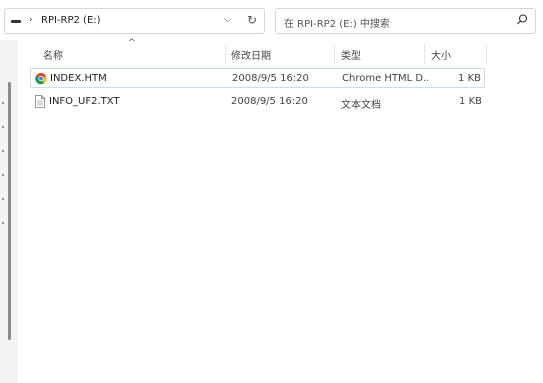  What do you see at coordinates (16, 21) in the screenshot?
I see `drive-icon` at bounding box center [16, 21].